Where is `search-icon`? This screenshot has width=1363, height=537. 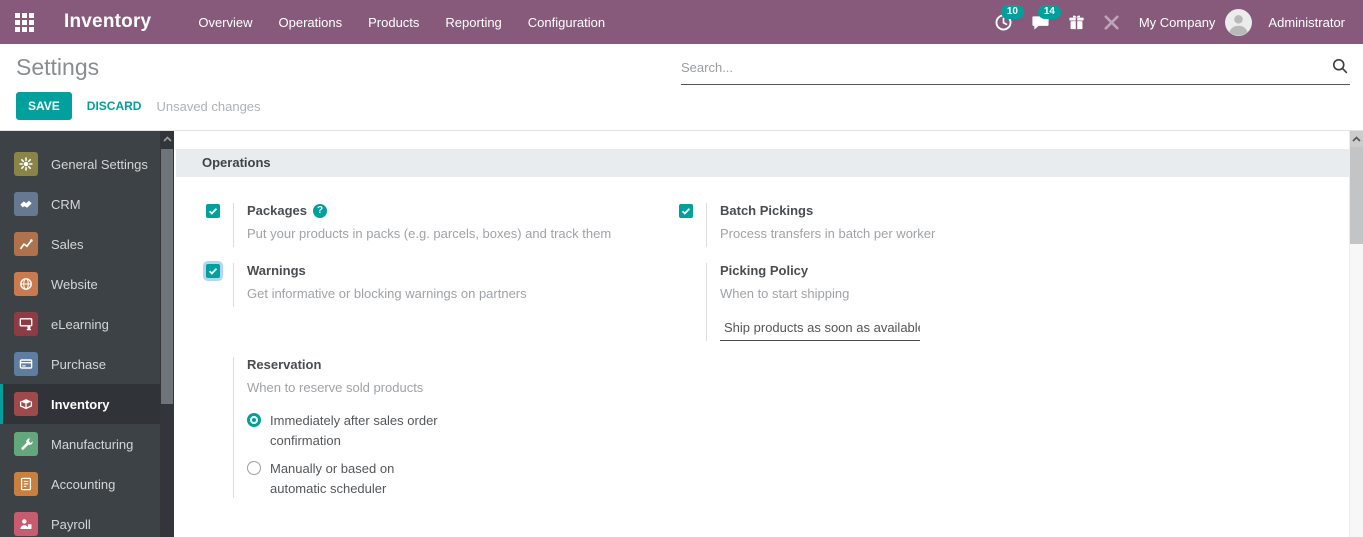 search-icon is located at coordinates (1340, 66).